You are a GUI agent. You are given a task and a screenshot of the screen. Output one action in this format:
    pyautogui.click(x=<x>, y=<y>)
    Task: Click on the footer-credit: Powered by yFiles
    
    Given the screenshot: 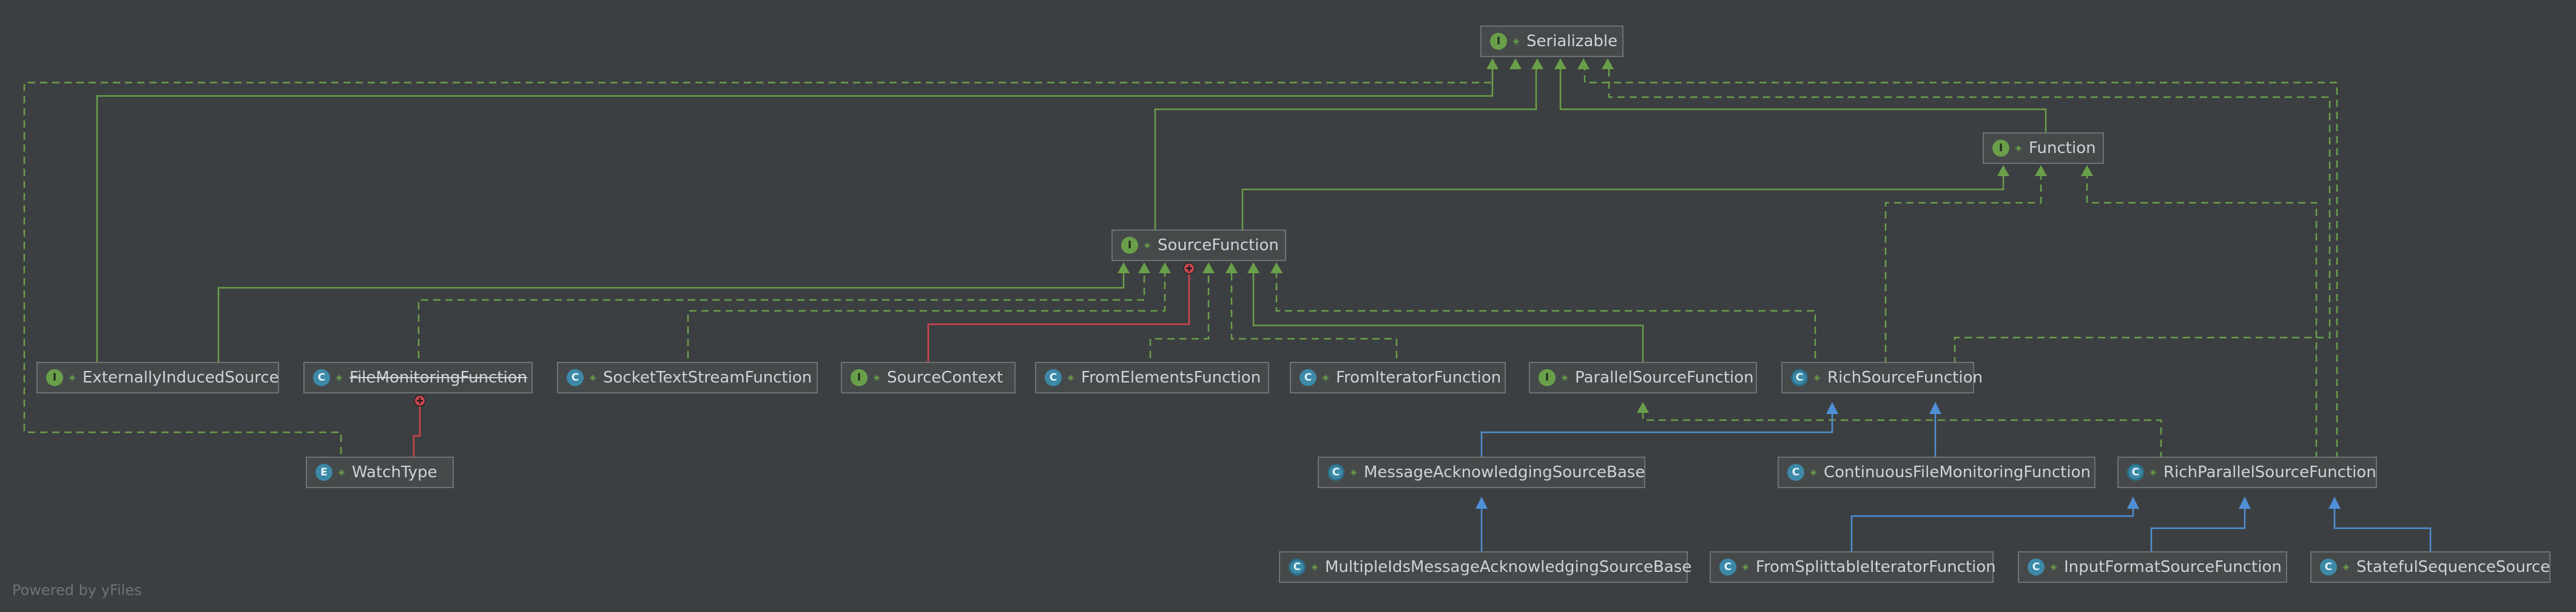 What is the action you would take?
    pyautogui.click(x=77, y=590)
    